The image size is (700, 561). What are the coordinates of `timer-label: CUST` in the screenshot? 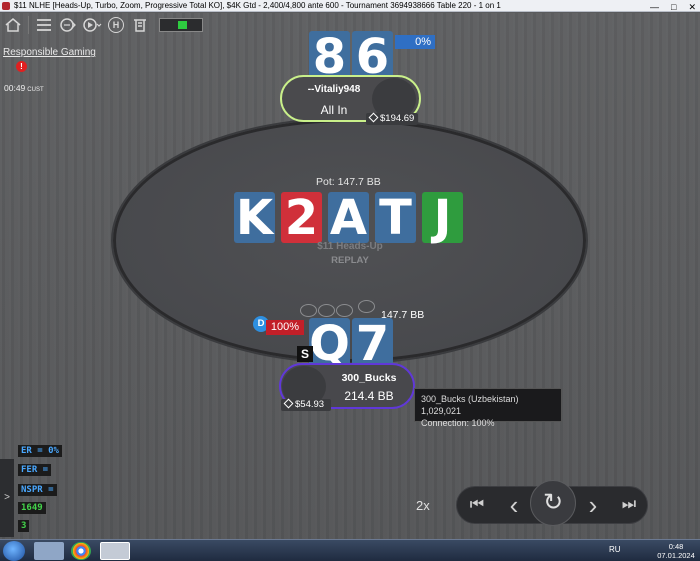 It's located at (35, 90).